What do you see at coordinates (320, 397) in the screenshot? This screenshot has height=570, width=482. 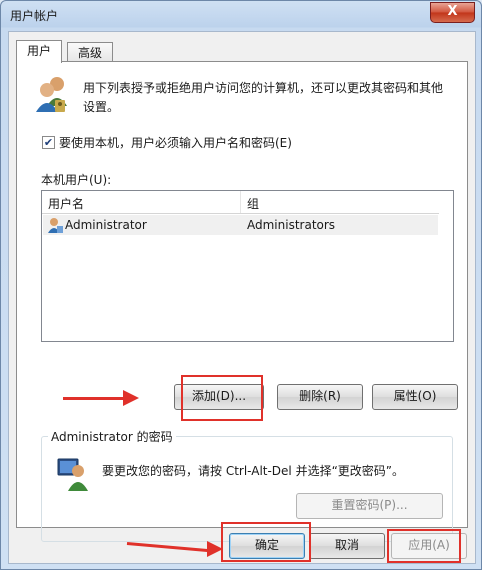 I see `remove-user-button: 删除(R)` at bounding box center [320, 397].